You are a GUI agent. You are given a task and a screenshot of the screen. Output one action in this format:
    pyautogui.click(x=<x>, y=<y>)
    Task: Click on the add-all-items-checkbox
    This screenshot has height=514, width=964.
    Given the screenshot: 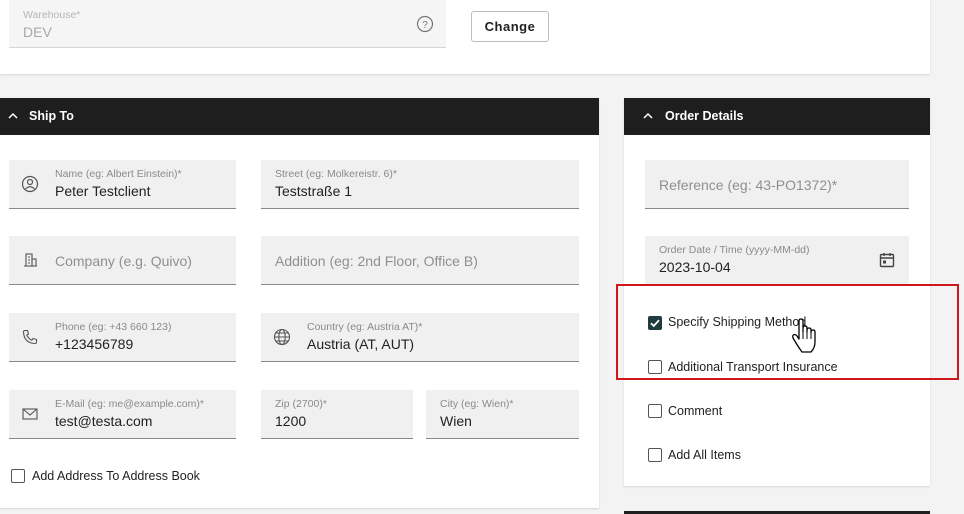 What is the action you would take?
    pyautogui.click(x=655, y=455)
    